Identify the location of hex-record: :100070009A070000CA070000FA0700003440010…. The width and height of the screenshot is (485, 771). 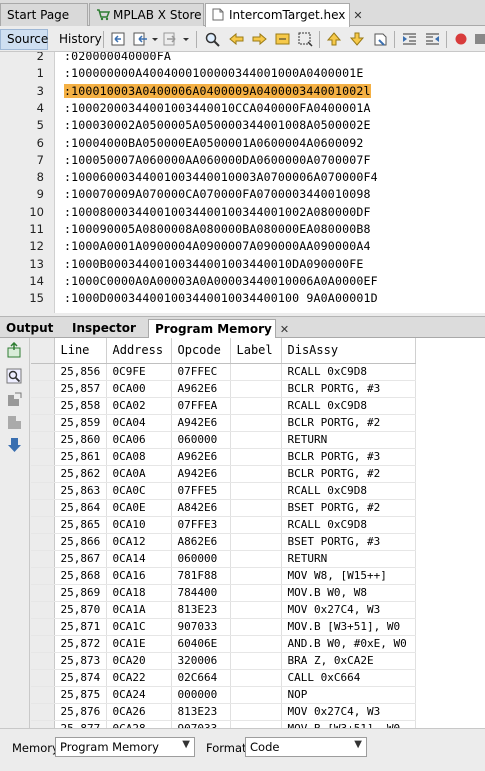
(217, 194).